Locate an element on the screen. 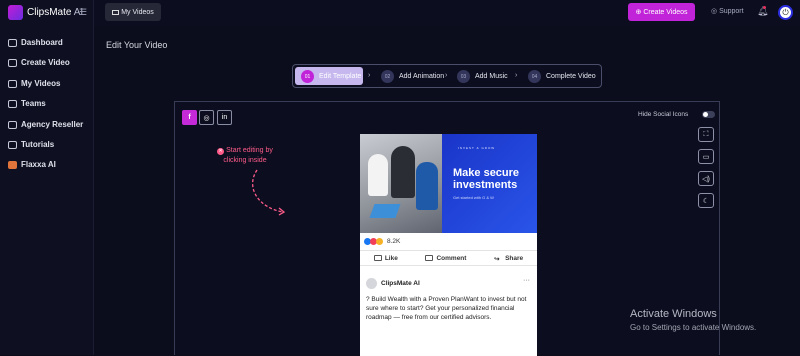  post-author: ClipsMate AI is located at coordinates (393, 283).